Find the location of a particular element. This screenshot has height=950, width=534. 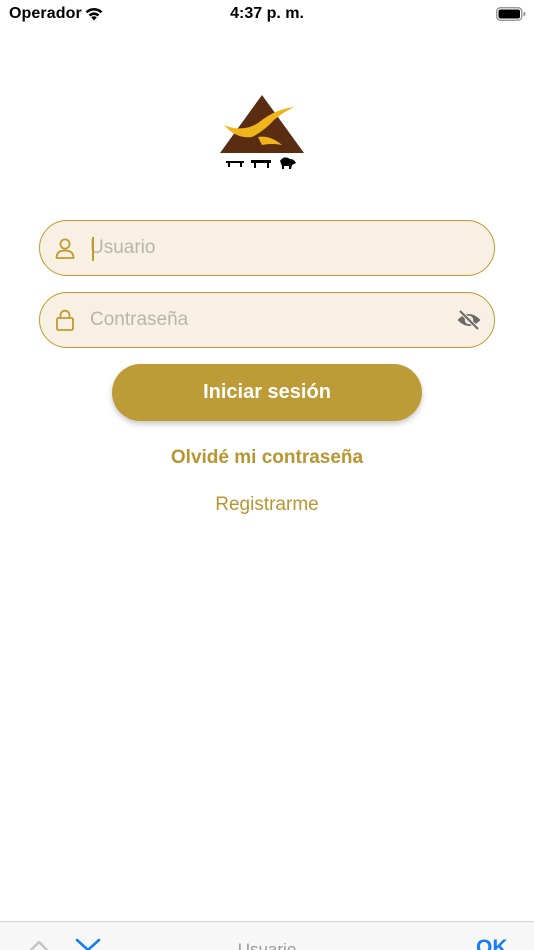

user-icon is located at coordinates (65, 248).